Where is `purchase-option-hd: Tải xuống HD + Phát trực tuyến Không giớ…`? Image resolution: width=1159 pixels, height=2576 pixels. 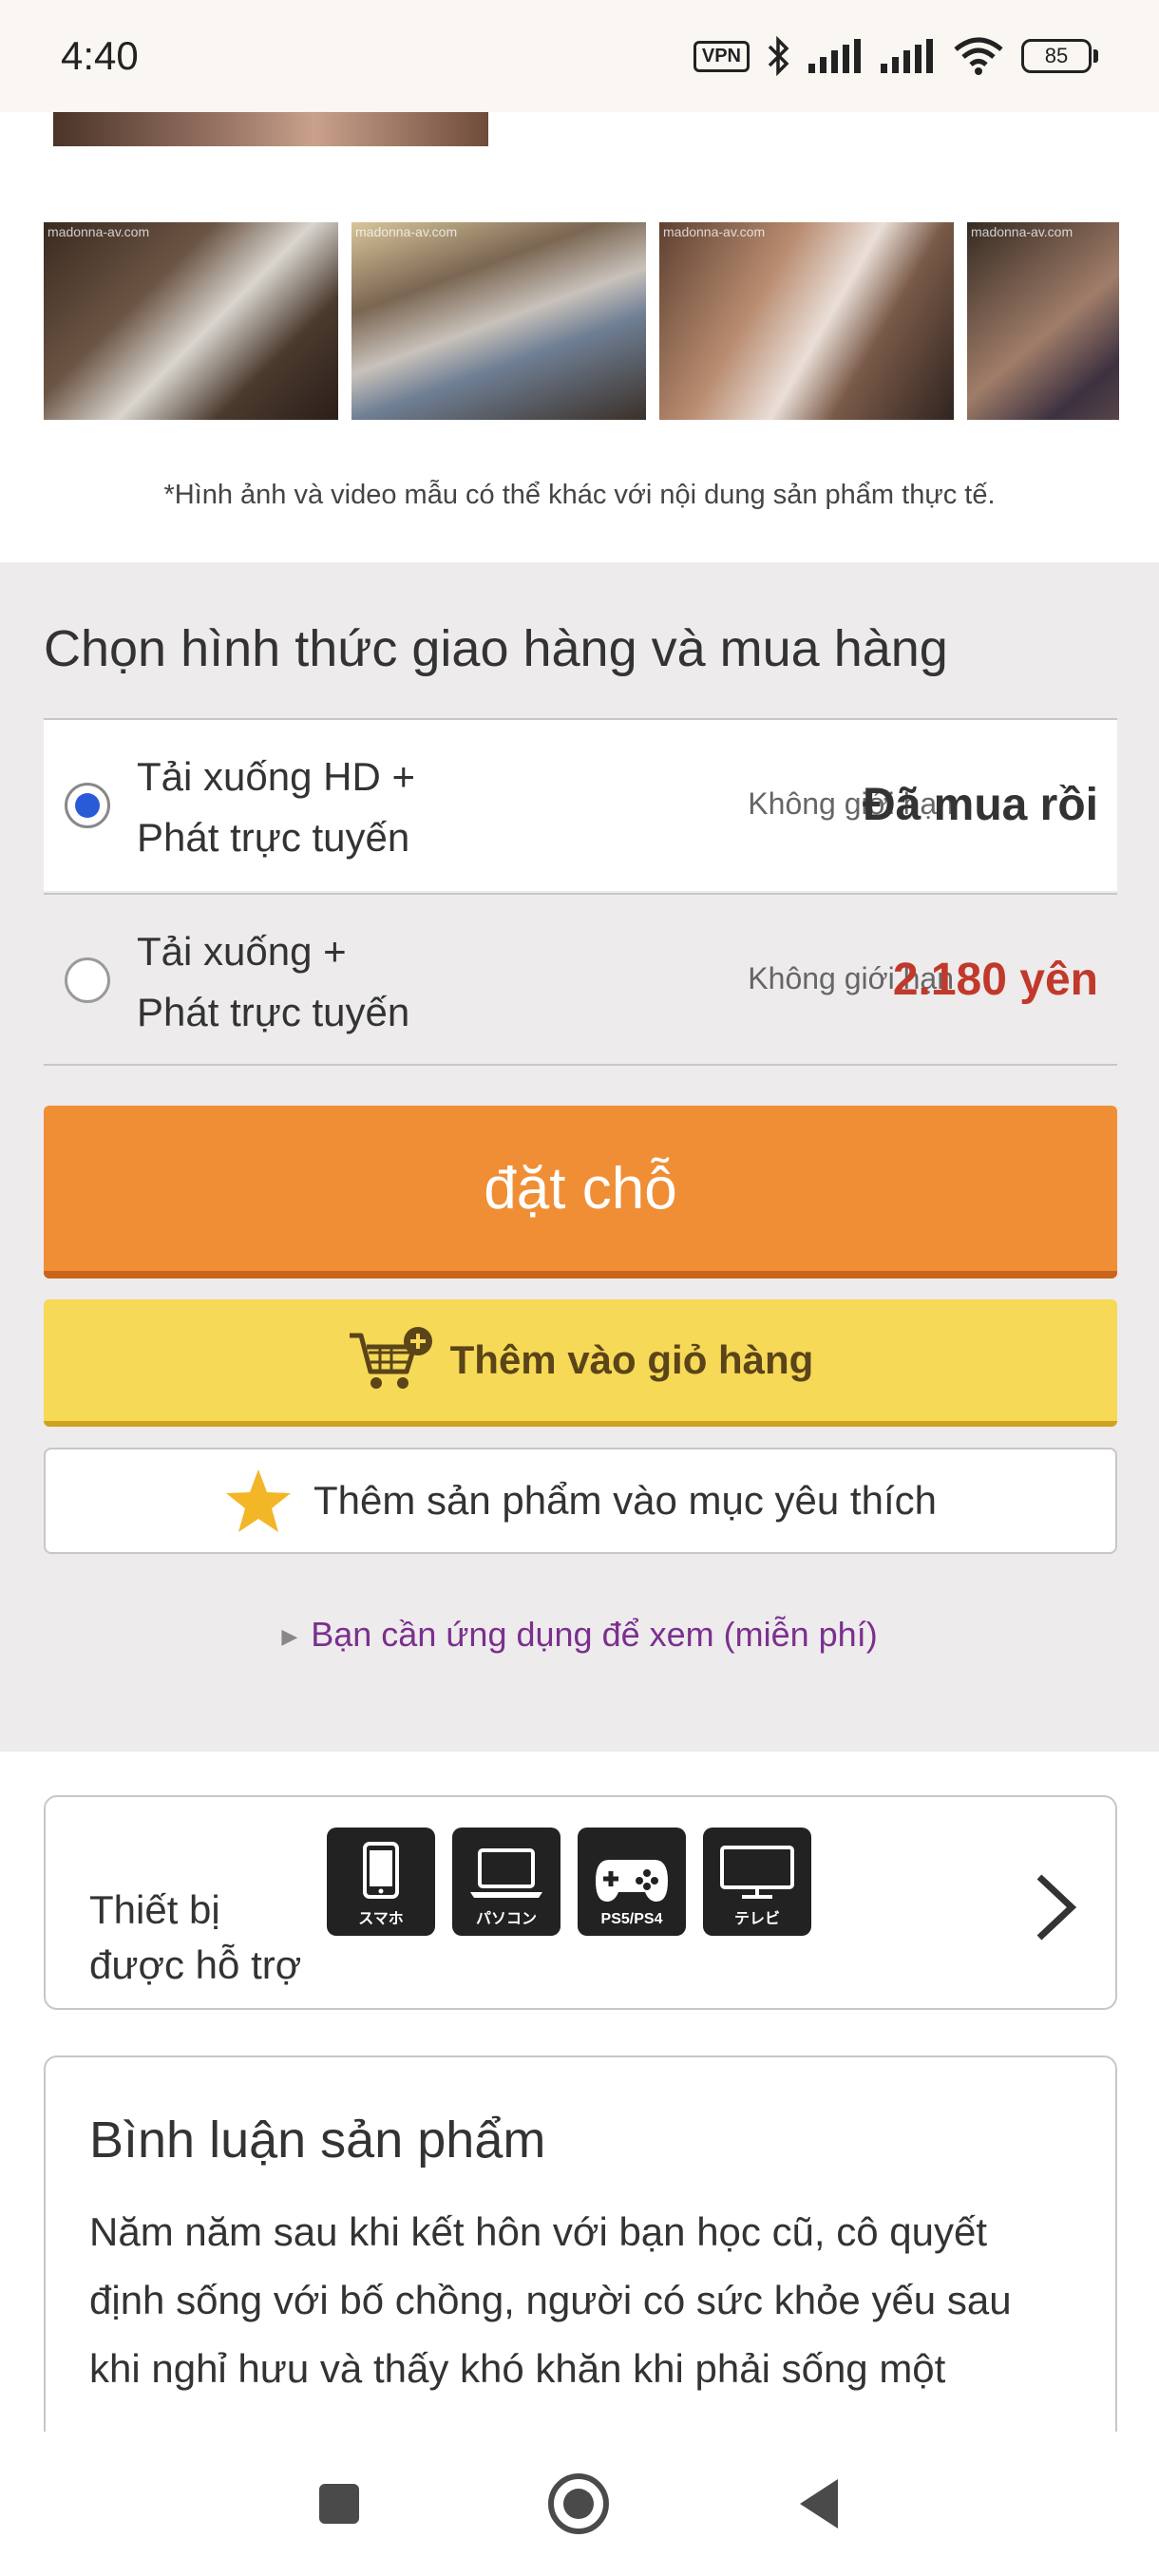 purchase-option-hd: Tải xuống HD + Phát trực tuyến Không giớ… is located at coordinates (580, 804).